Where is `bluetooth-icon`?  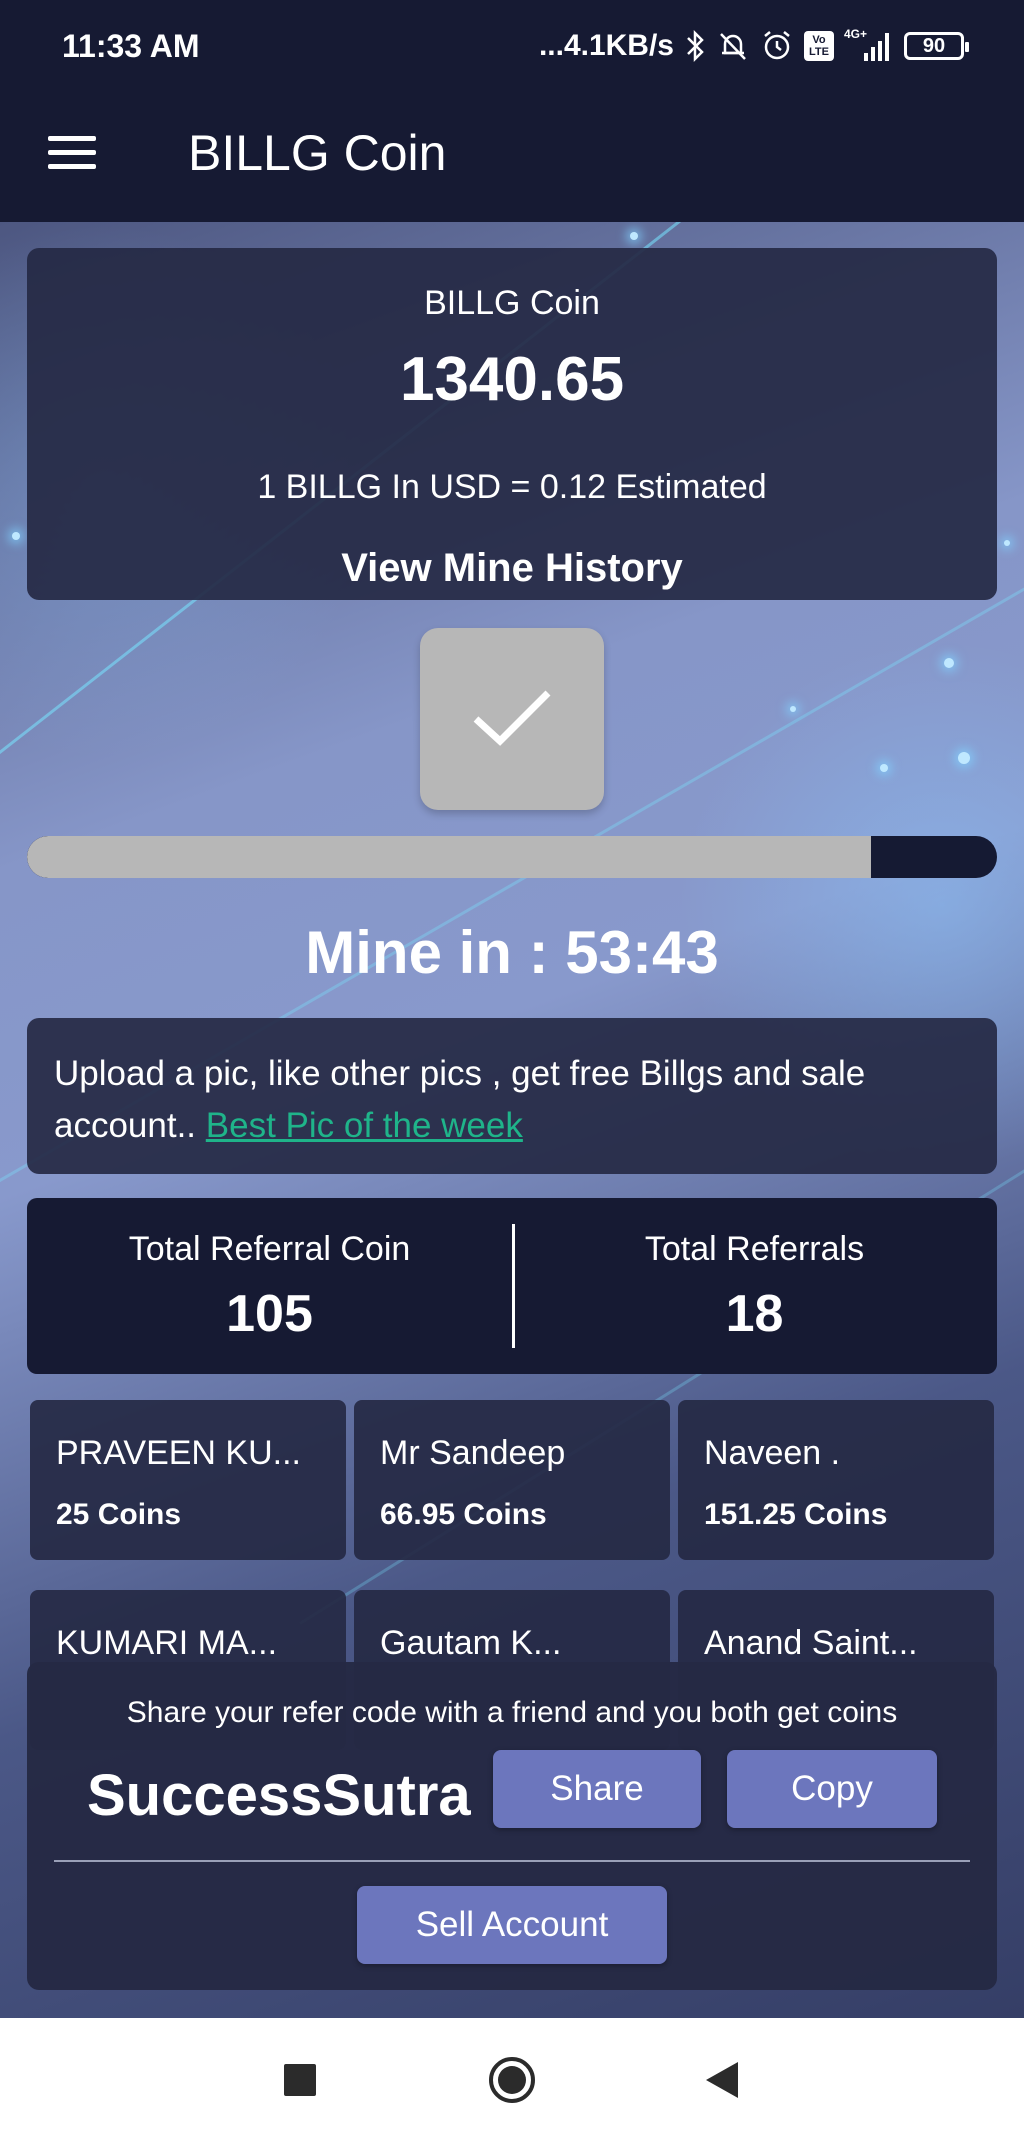 bluetooth-icon is located at coordinates (695, 46).